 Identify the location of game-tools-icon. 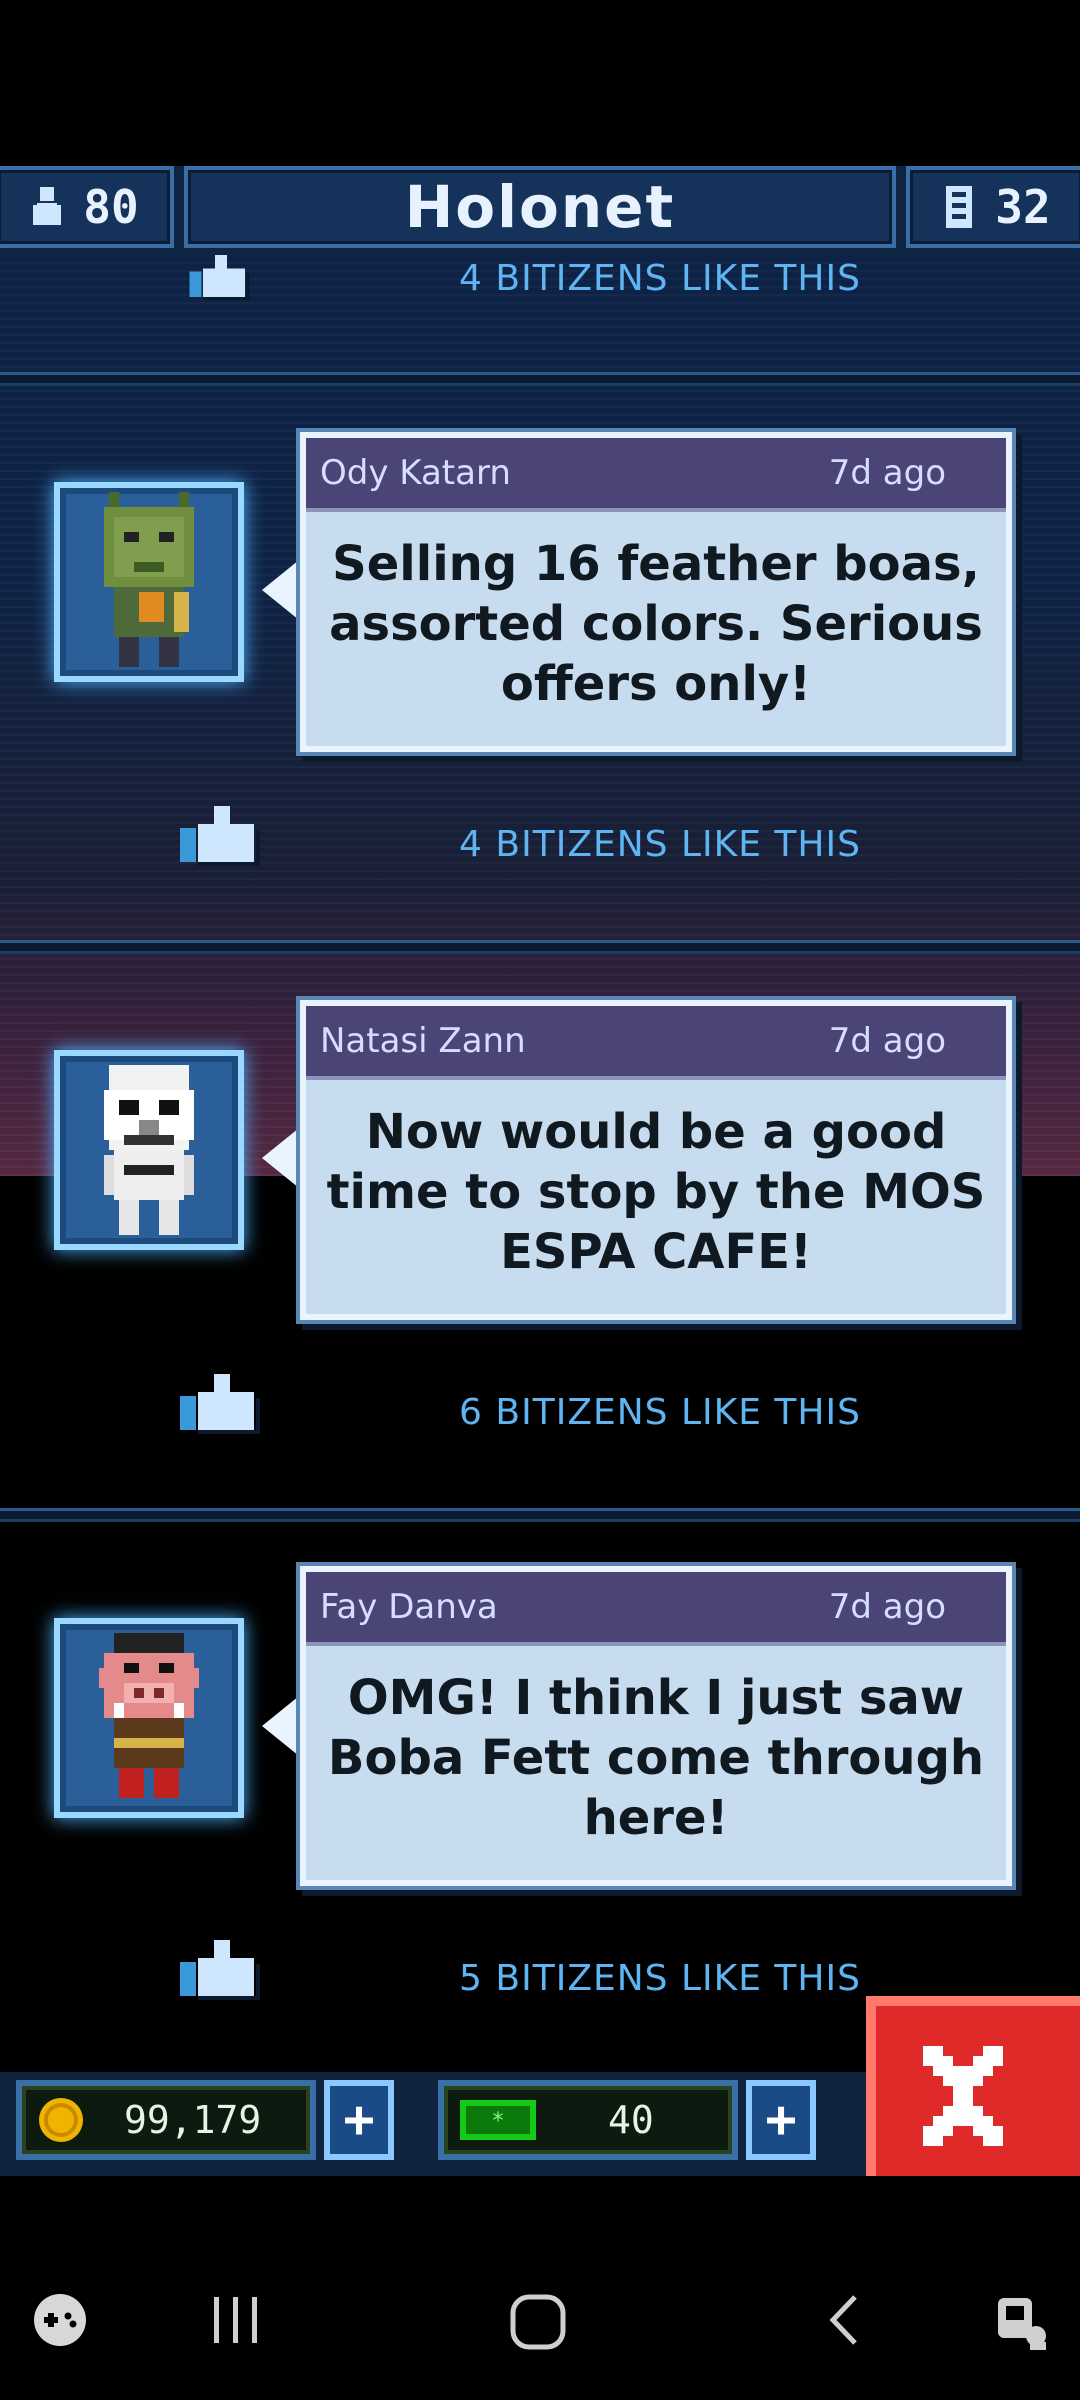
(60, 2320).